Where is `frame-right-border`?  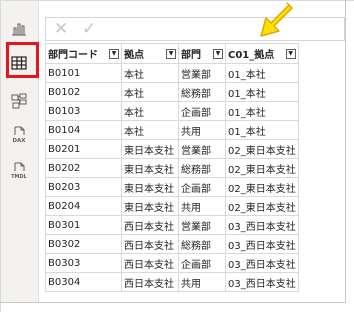 frame-right-border is located at coordinates (345, 151).